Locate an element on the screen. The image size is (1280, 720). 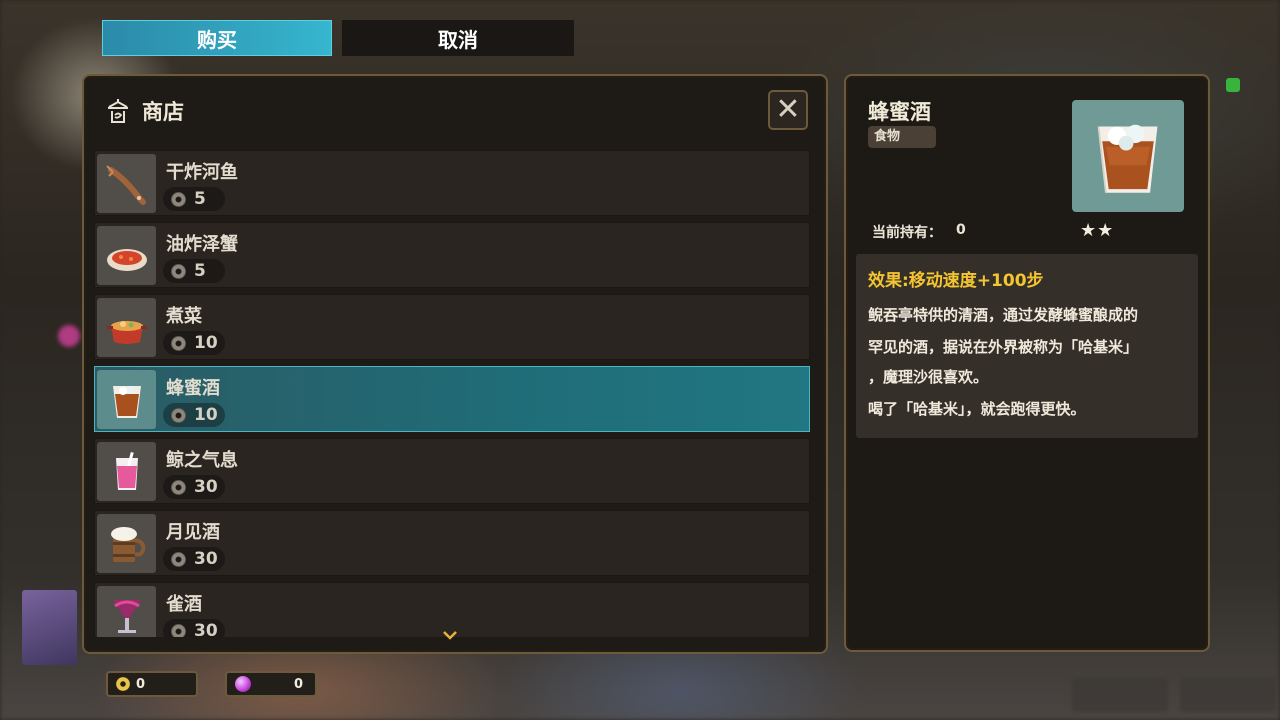
fried-crab-icon is located at coordinates (126, 255).